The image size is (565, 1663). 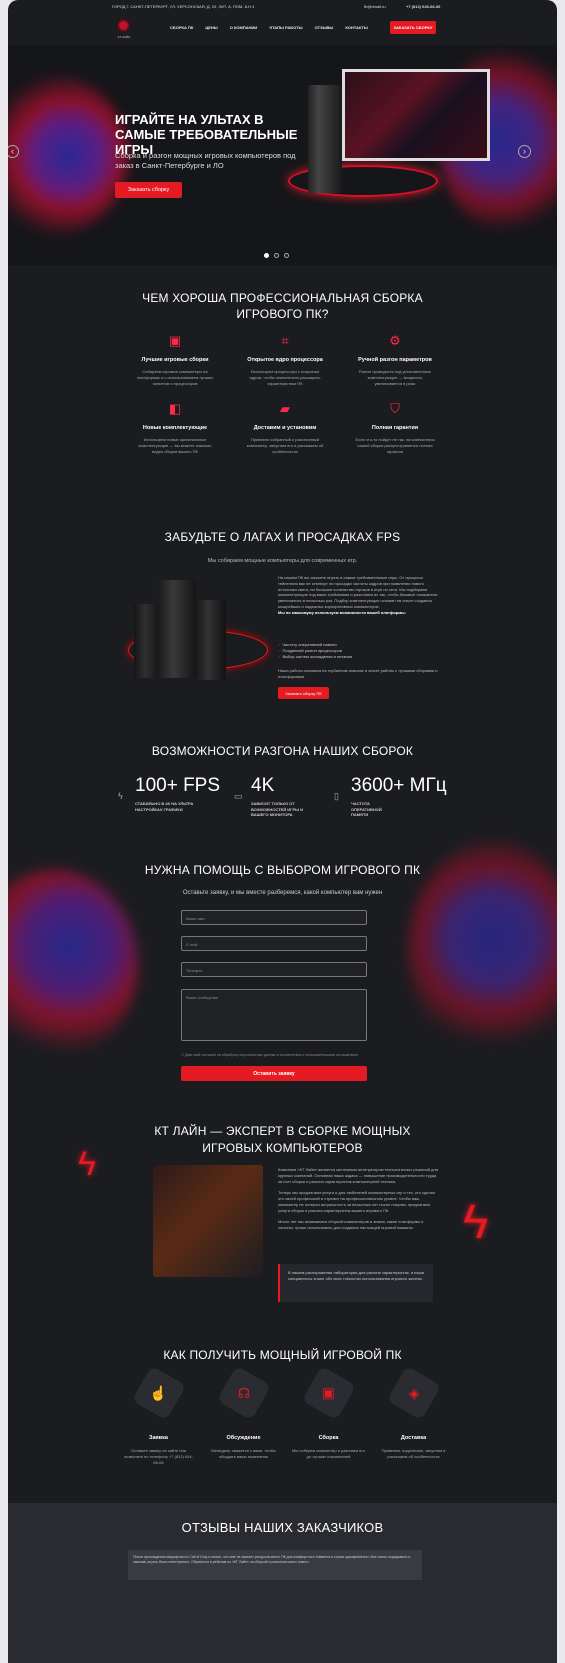 I want to click on about-title-line2: ИГРОВЫХ КОМПЬЮТЕРОВ, so click(x=282, y=1148).